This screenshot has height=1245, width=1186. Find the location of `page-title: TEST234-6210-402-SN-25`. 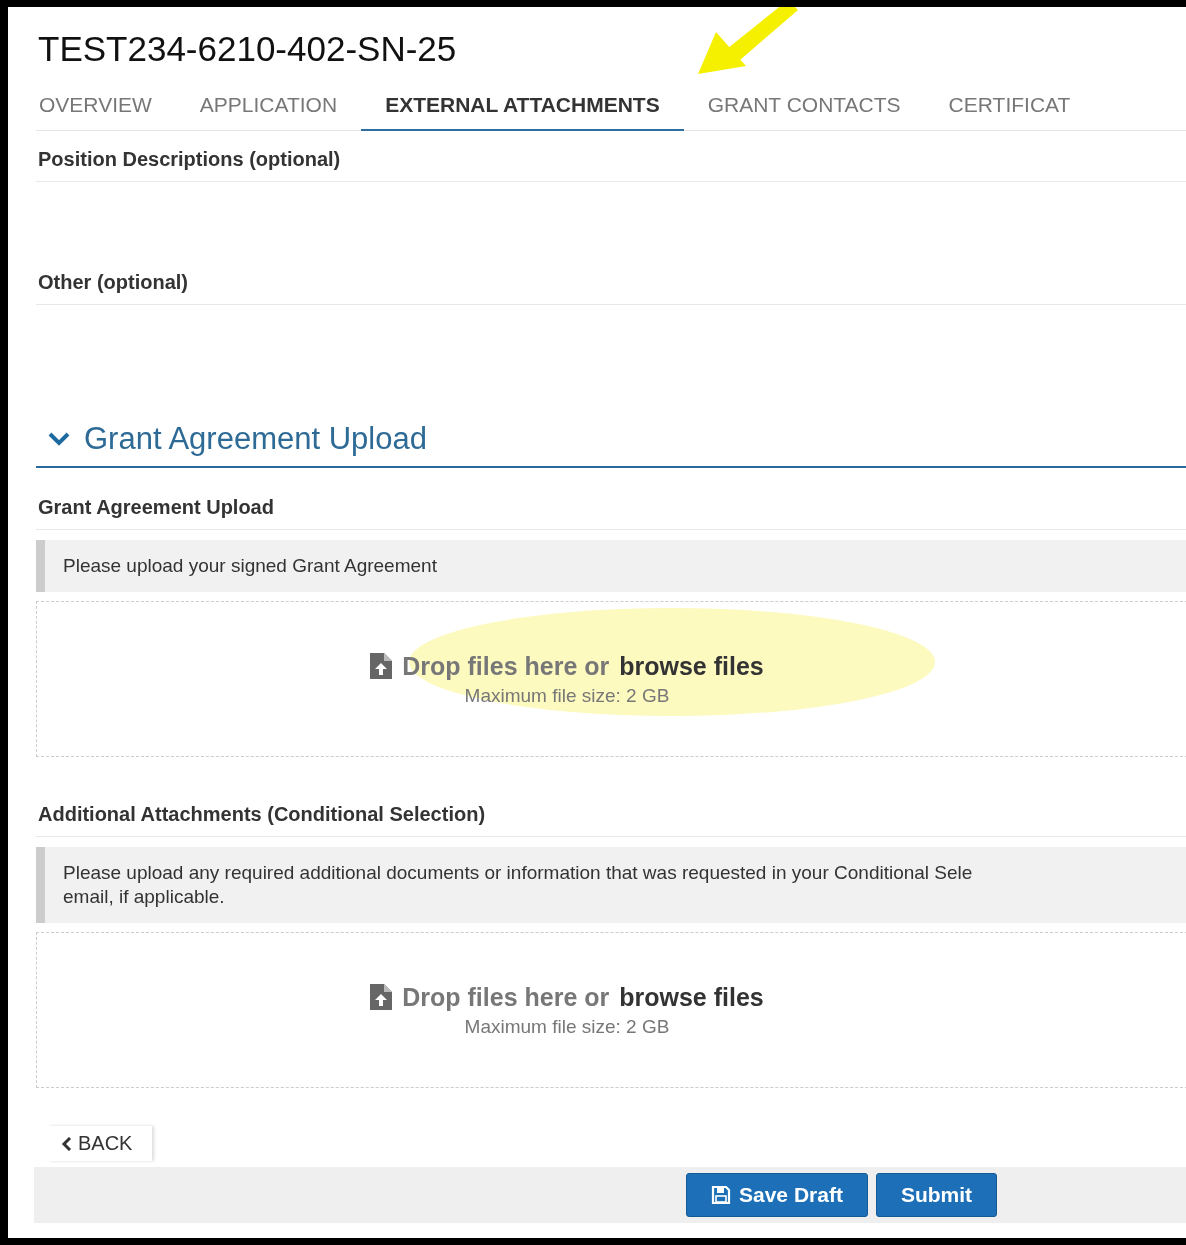

page-title: TEST234-6210-402-SN-25 is located at coordinates (247, 49).